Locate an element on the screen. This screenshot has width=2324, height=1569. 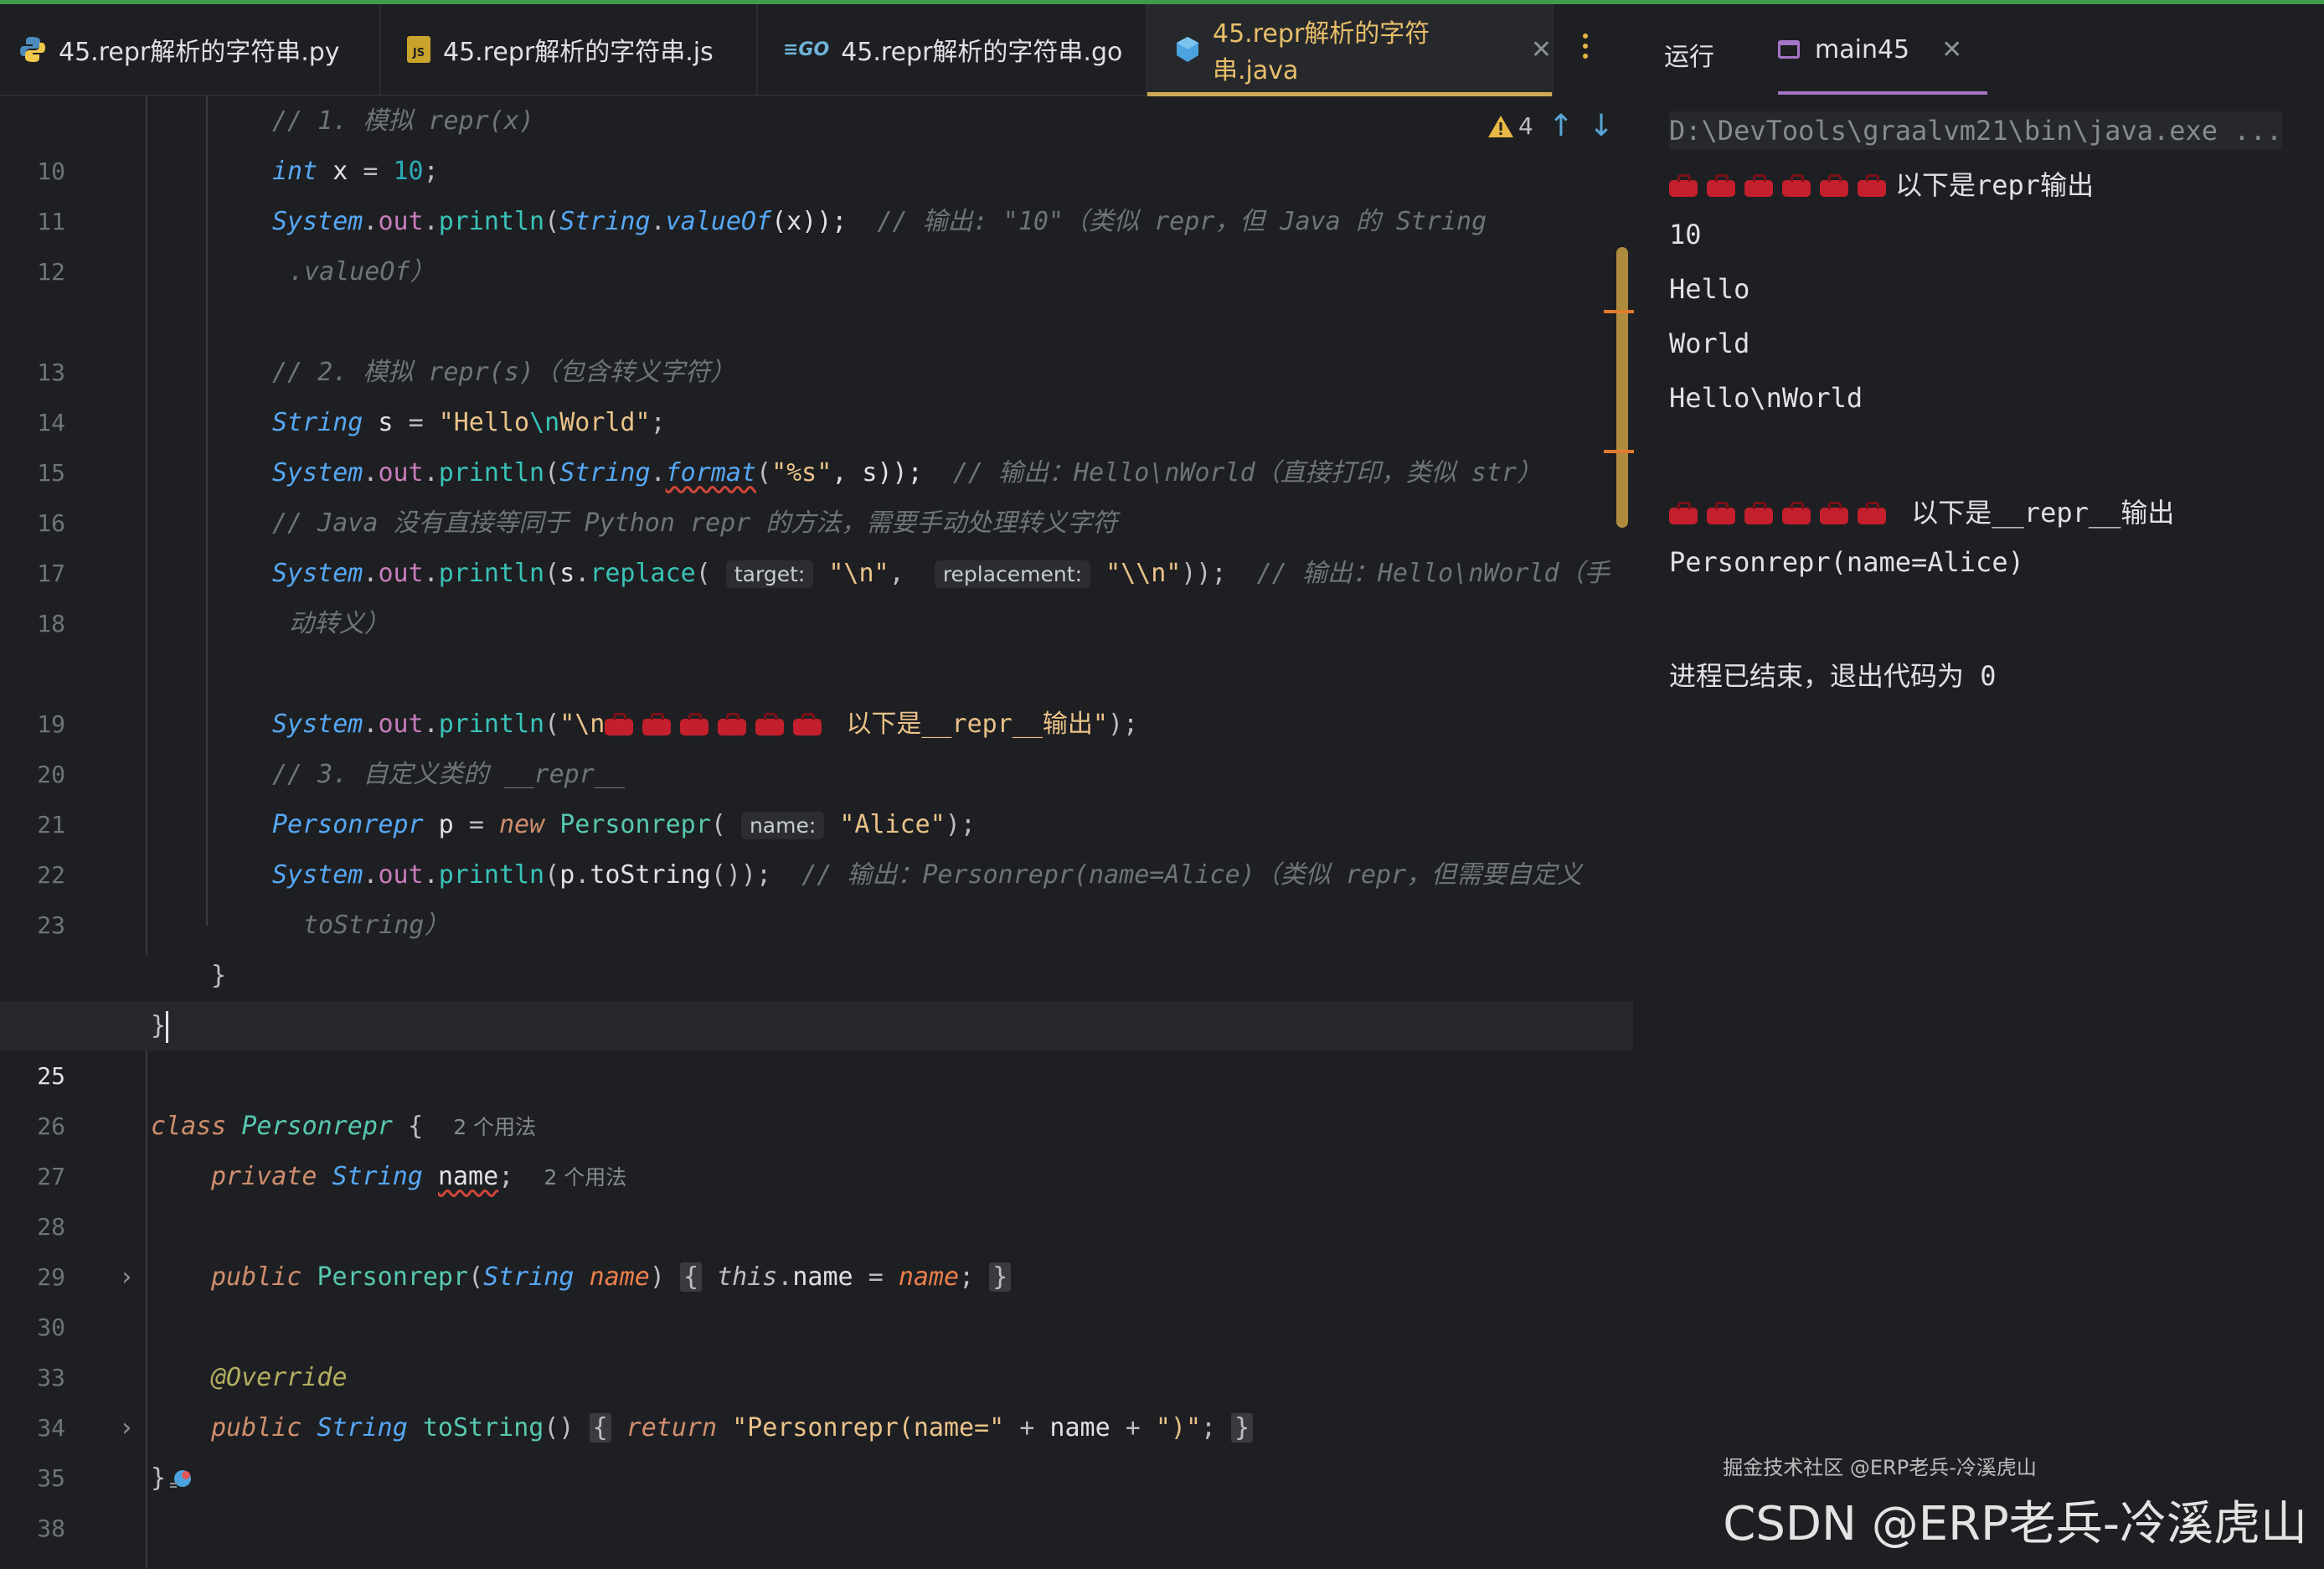
code-line-wrap: .valueOf） is located at coordinates (816, 272).